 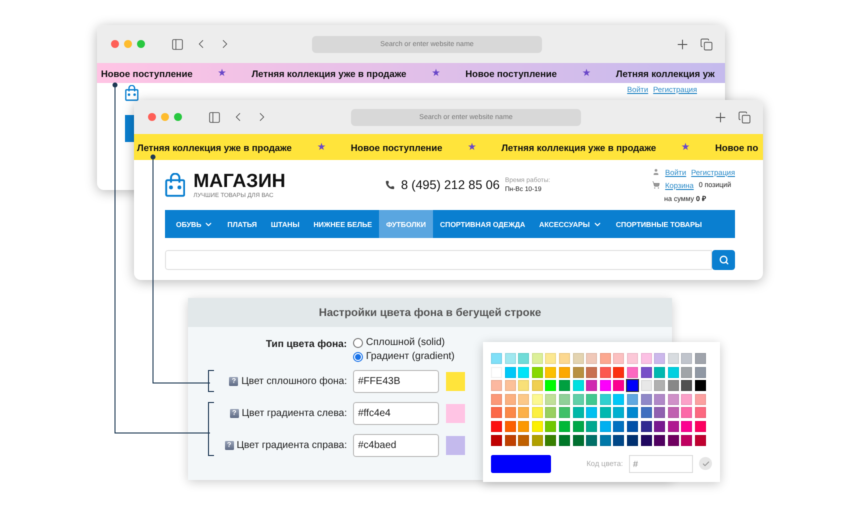 What do you see at coordinates (404, 356) in the screenshot?
I see `radio-option: Градиент (gradient)` at bounding box center [404, 356].